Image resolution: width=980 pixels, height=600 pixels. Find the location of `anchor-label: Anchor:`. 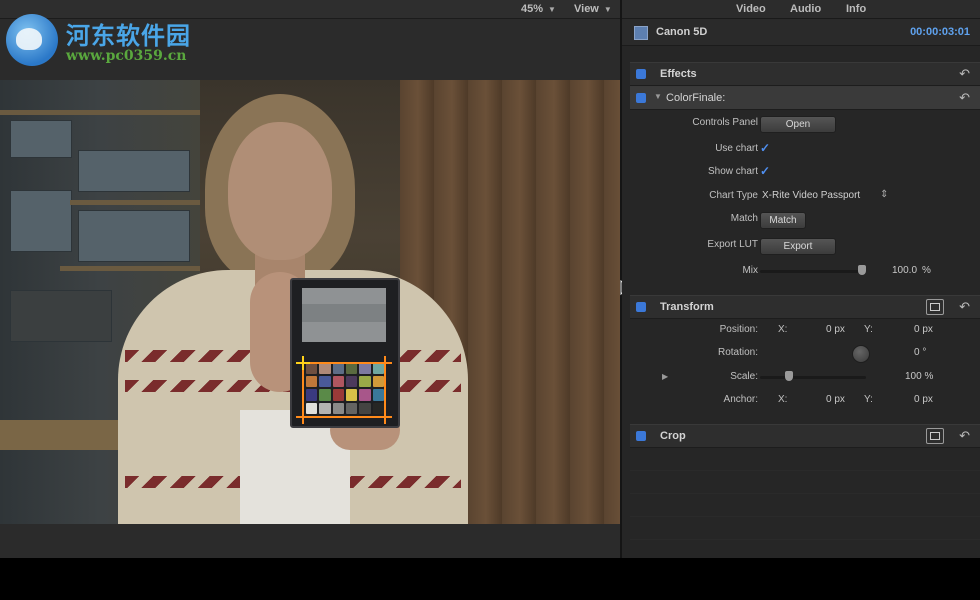

anchor-label: Anchor: is located at coordinates (740, 399).